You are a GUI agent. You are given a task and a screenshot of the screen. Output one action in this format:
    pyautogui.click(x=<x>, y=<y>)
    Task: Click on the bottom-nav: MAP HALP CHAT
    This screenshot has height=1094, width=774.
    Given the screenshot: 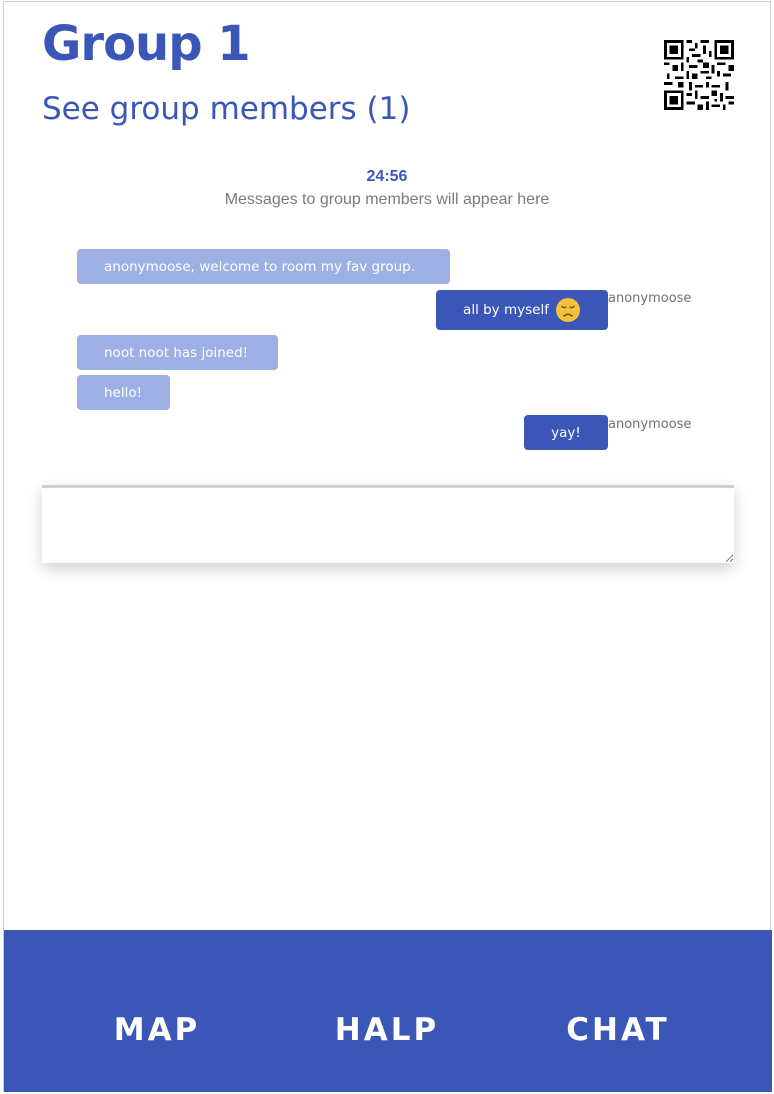 What is the action you would take?
    pyautogui.click(x=388, y=1011)
    